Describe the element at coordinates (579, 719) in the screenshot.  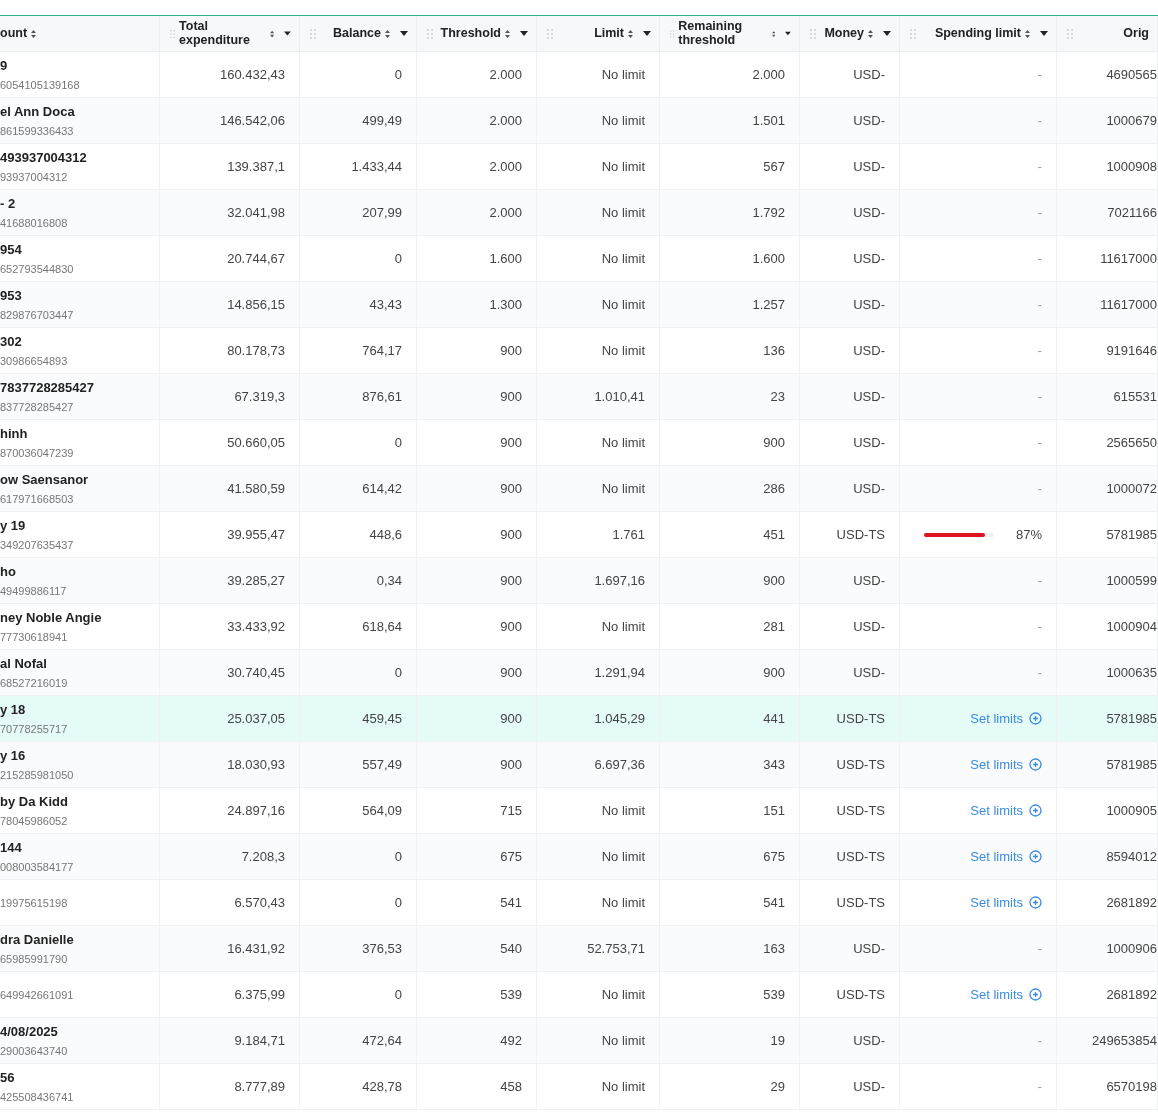
I see `table-row: y 18 70778255717 25.037,05 459,45 900 1.045,29 441 USD-TS Set limits 5781985` at that location.